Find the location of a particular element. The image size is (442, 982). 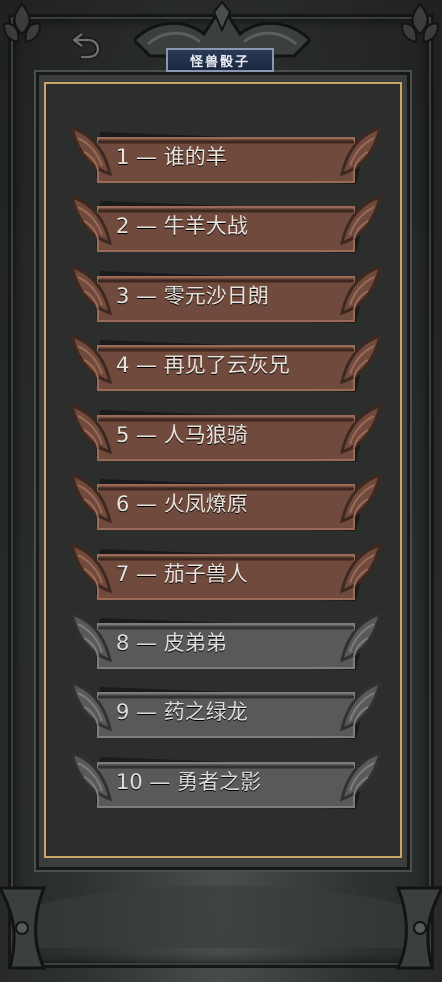

level-button: 10 — 勇者之影 is located at coordinates (226, 782).